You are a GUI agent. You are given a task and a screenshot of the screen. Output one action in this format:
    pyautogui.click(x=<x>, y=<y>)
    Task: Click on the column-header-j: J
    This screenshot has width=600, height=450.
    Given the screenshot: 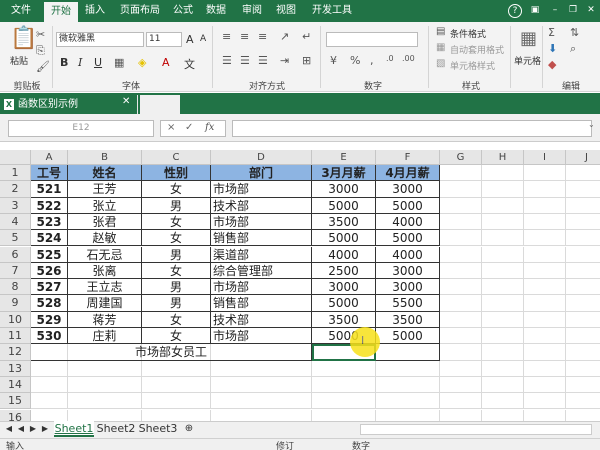 What is the action you would take?
    pyautogui.click(x=583, y=157)
    